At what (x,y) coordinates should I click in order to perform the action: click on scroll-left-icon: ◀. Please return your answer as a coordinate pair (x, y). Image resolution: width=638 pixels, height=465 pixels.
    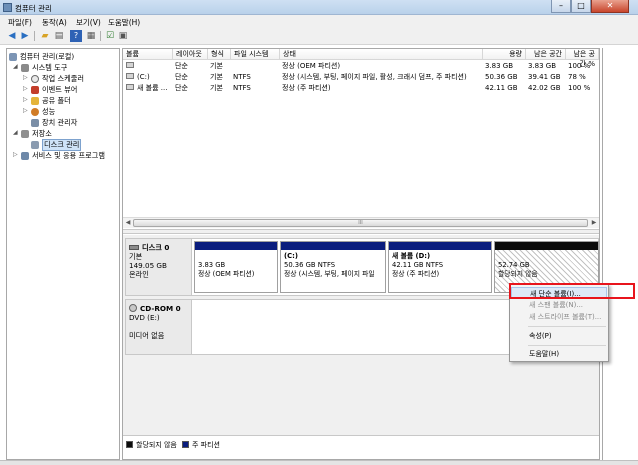
    Looking at the image, I should click on (128, 223).